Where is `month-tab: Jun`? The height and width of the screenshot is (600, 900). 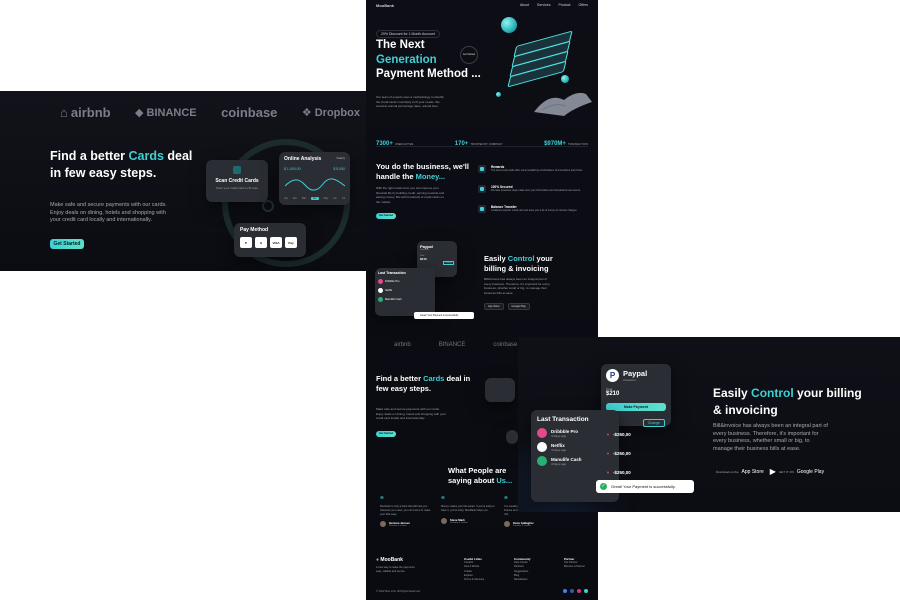 month-tab: Jun is located at coordinates (335, 198).